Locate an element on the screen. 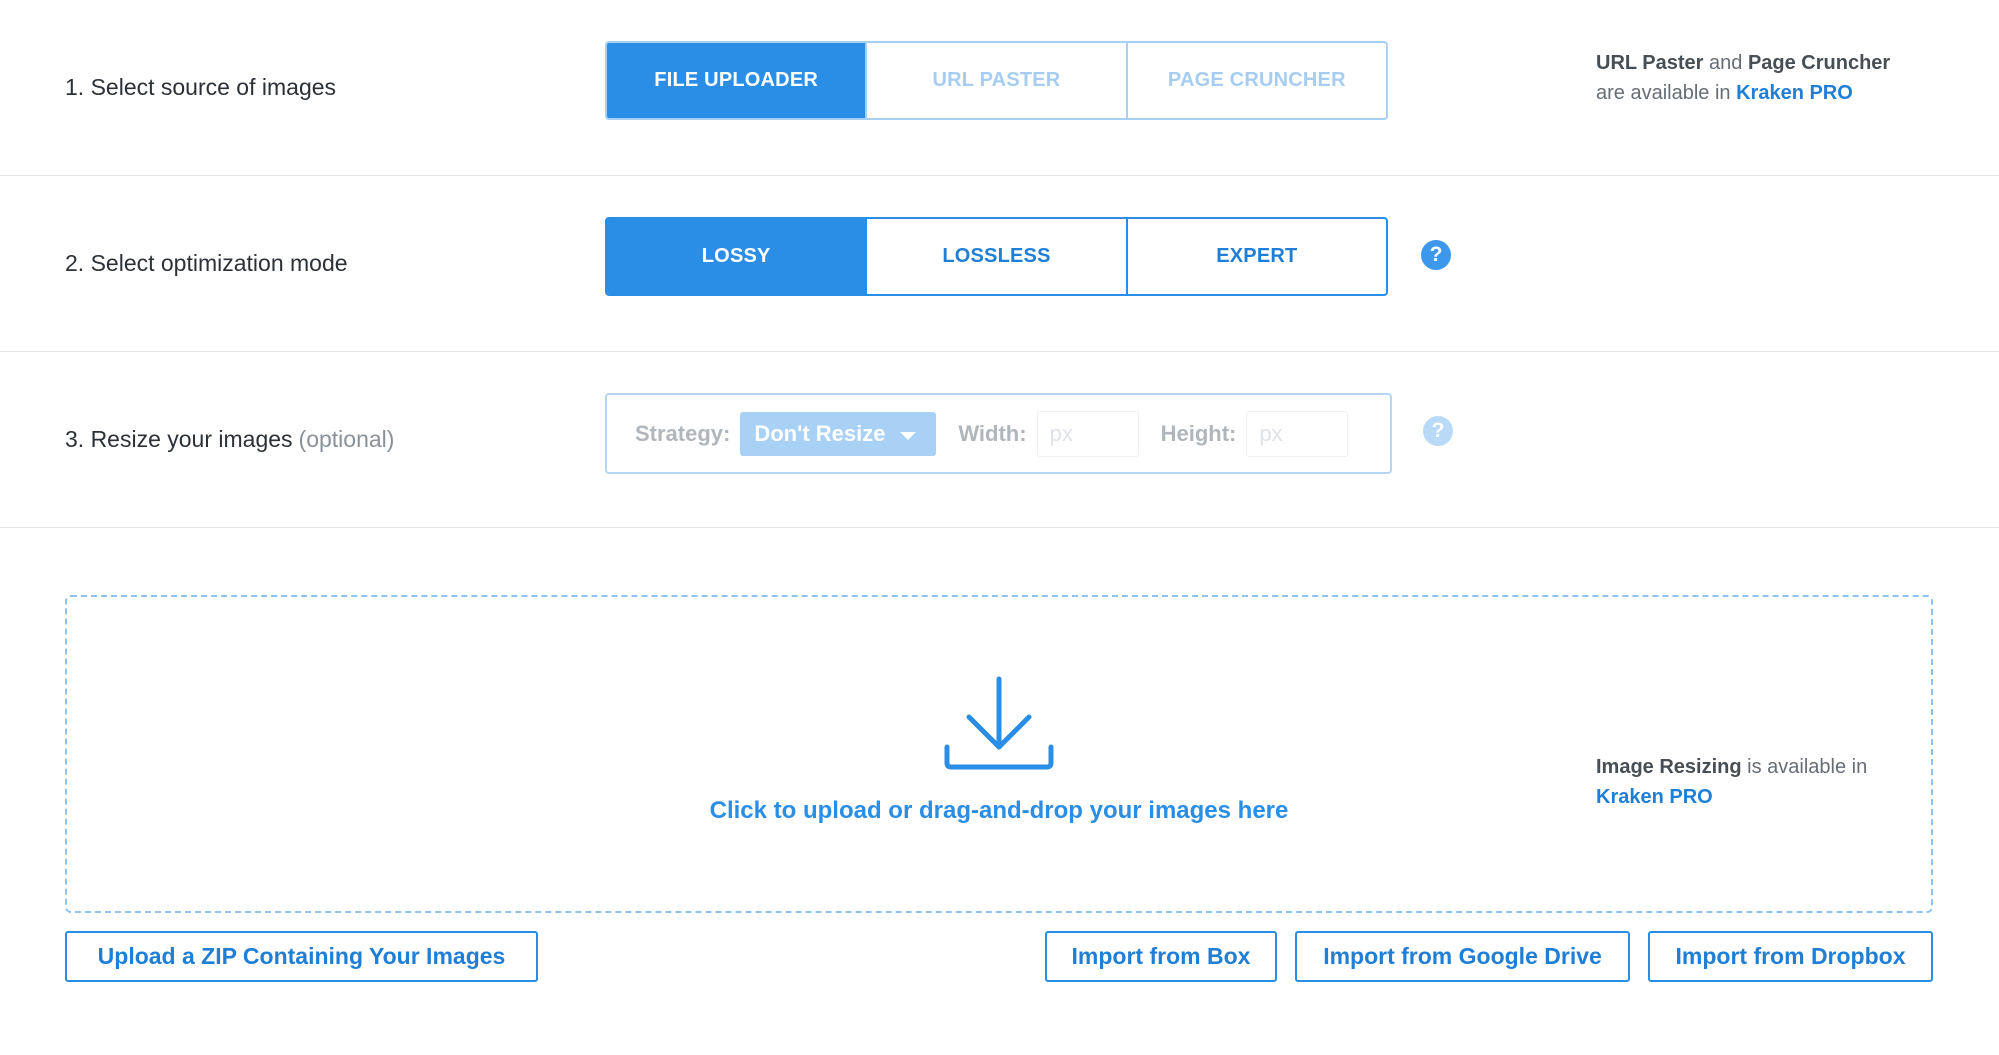 This screenshot has width=1999, height=1055. source-selector: FILE UPLOADER URL PASTER PAGE CRUNCHER is located at coordinates (996, 80).